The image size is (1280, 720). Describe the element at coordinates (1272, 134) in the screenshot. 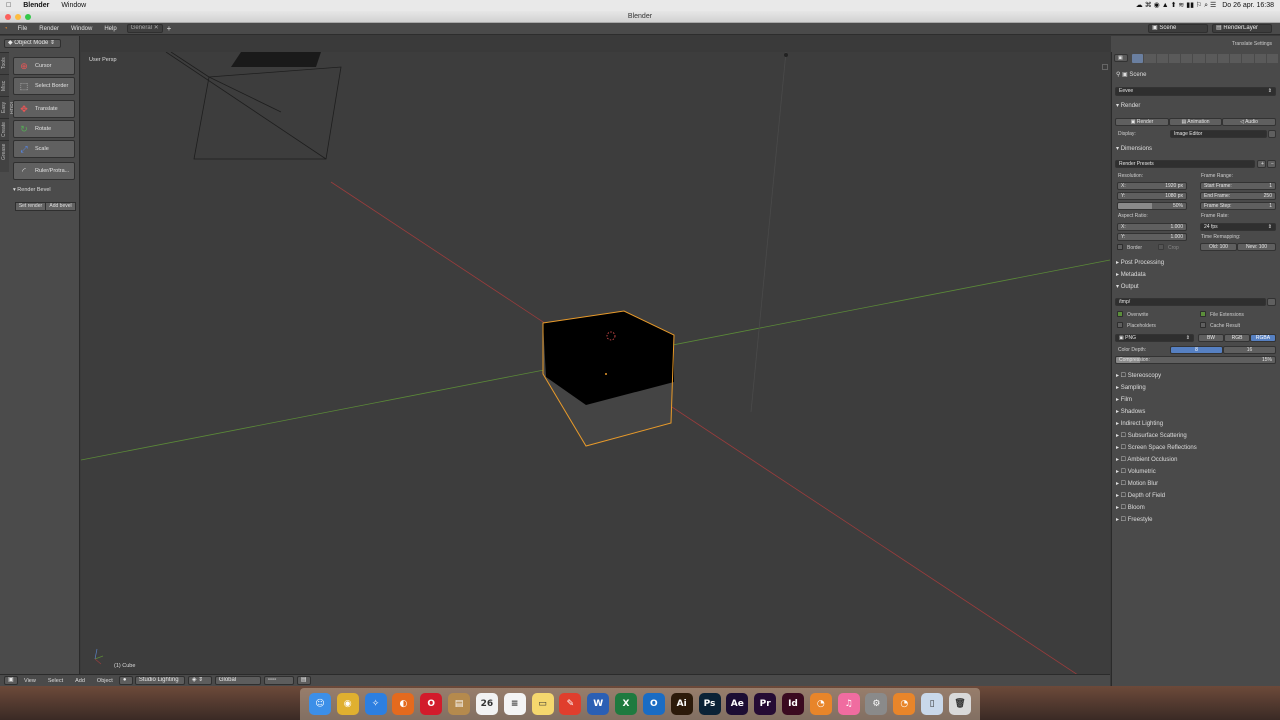

I see `lock-icon` at that location.